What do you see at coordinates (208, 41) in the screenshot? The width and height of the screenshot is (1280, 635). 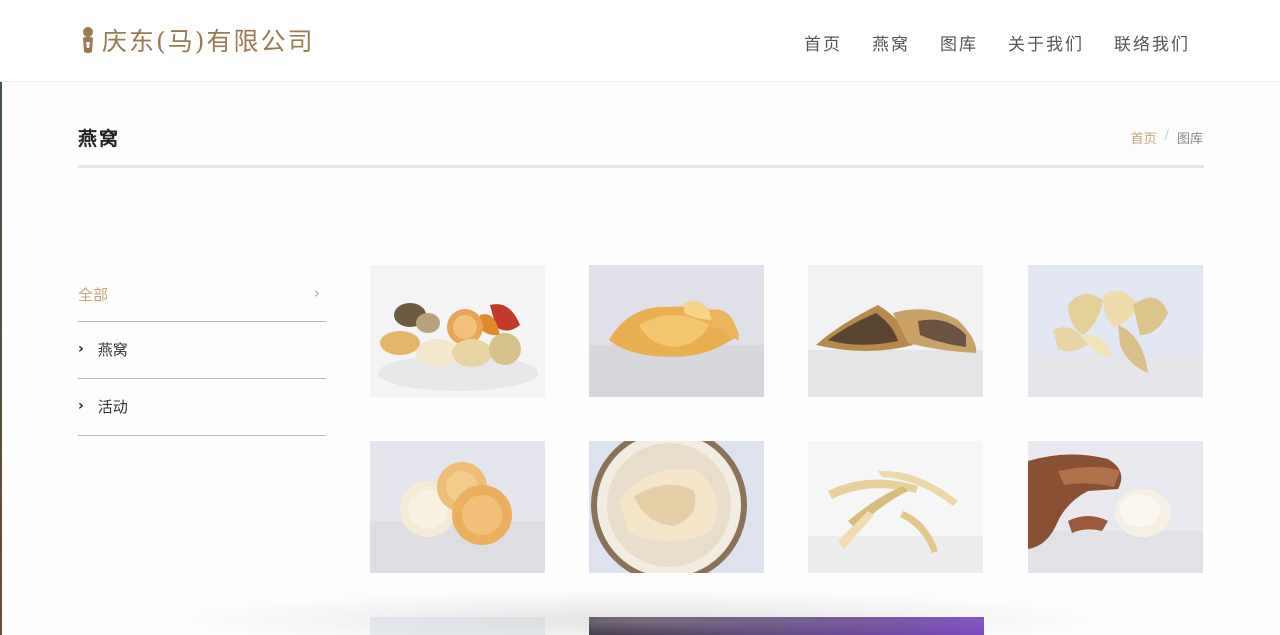 I see `logo-text: 庆东(马)有限公司` at bounding box center [208, 41].